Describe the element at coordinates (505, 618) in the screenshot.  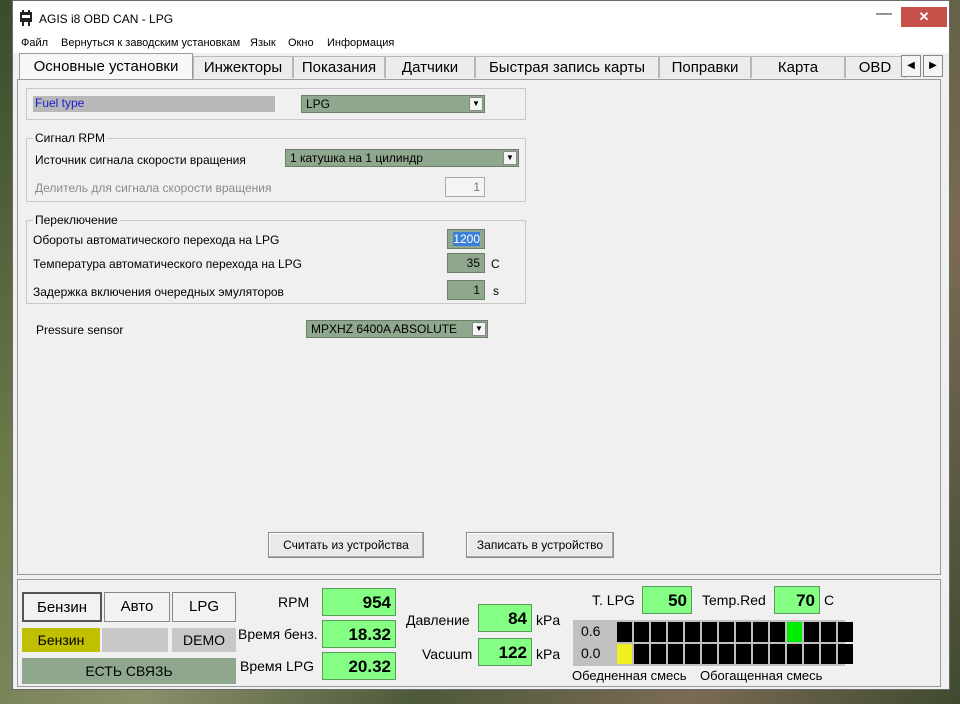
I see `pressure-value: 84` at that location.